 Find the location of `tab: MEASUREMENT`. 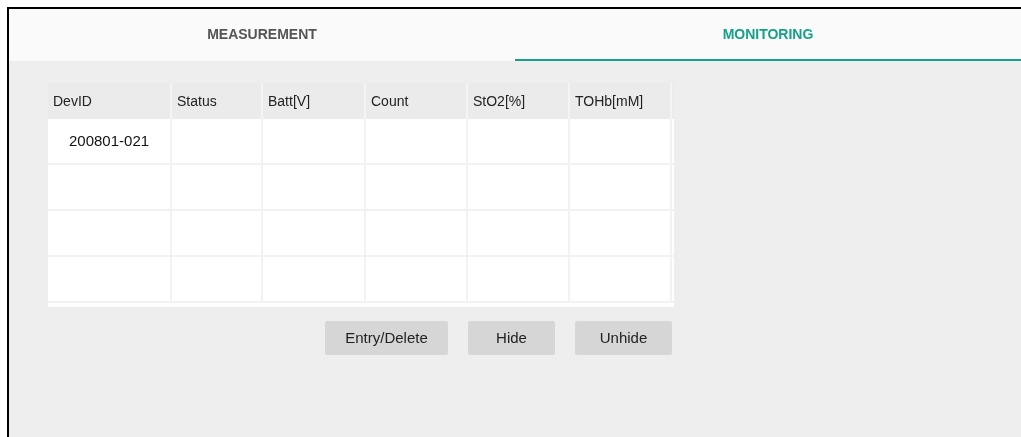

tab: MEASUREMENT is located at coordinates (262, 35).